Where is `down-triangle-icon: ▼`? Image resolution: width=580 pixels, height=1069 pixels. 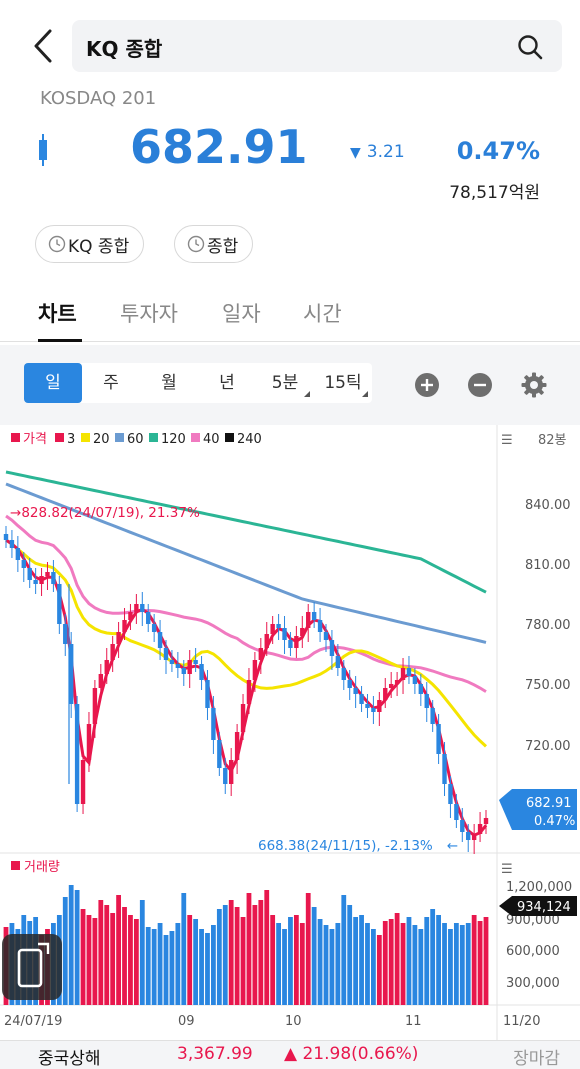
down-triangle-icon: ▼ is located at coordinates (355, 153).